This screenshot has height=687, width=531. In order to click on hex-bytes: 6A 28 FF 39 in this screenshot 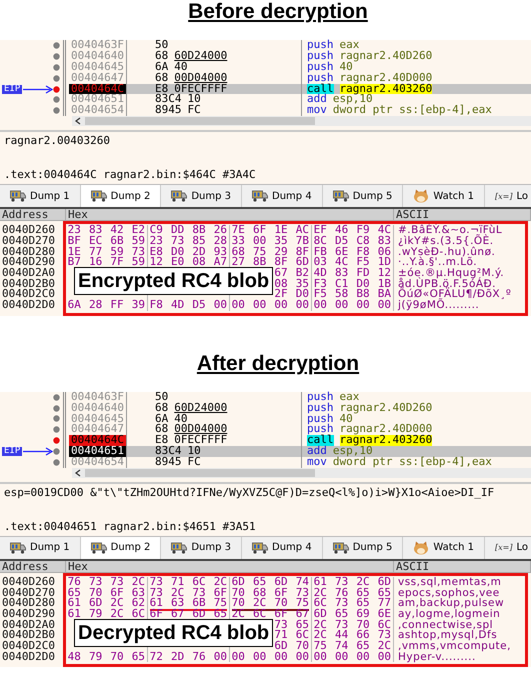, I will do `click(106, 305)`.